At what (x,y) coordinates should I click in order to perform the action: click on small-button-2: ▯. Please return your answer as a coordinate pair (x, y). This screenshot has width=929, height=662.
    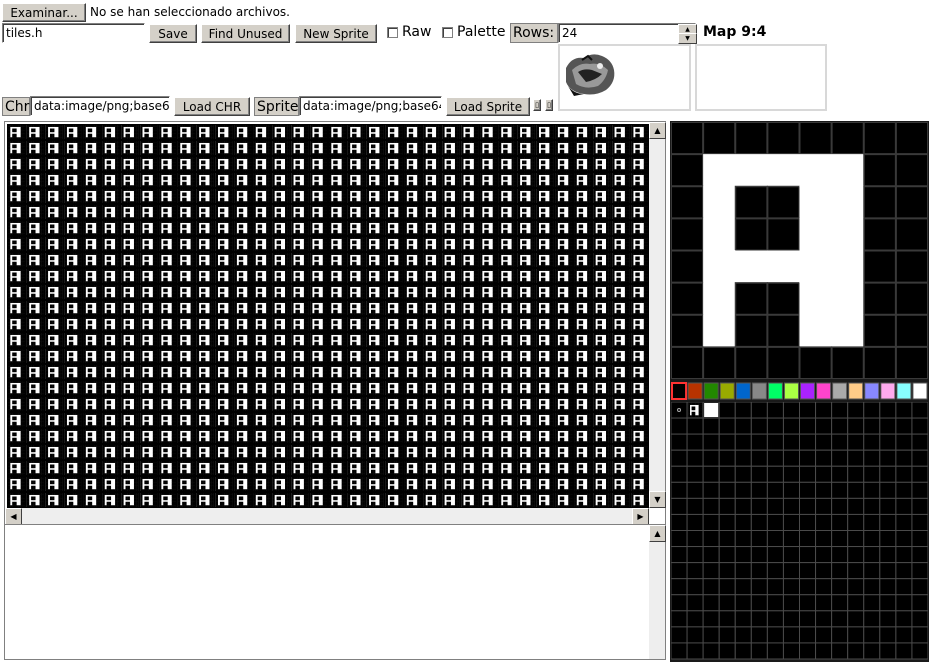
    Looking at the image, I should click on (549, 105).